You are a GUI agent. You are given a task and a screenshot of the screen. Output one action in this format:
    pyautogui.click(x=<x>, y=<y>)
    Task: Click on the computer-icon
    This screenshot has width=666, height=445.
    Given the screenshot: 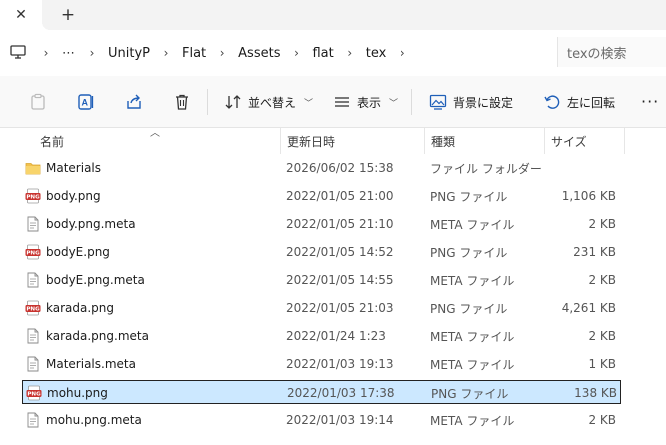 What is the action you would take?
    pyautogui.click(x=18, y=52)
    